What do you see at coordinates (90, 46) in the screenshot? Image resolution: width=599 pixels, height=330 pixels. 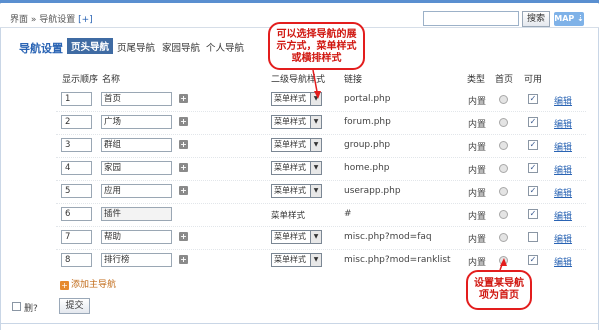 I see `tab-header-nav: 页头导航` at bounding box center [90, 46].